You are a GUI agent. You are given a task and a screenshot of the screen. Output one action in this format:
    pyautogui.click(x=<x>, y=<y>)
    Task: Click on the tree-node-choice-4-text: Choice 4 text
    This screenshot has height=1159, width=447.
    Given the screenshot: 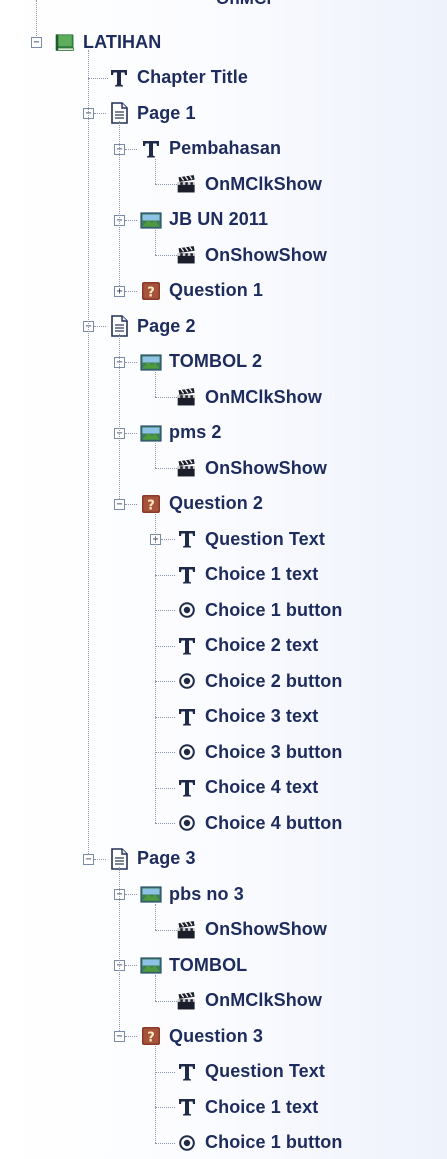 What is the action you would take?
    pyautogui.click(x=247, y=788)
    